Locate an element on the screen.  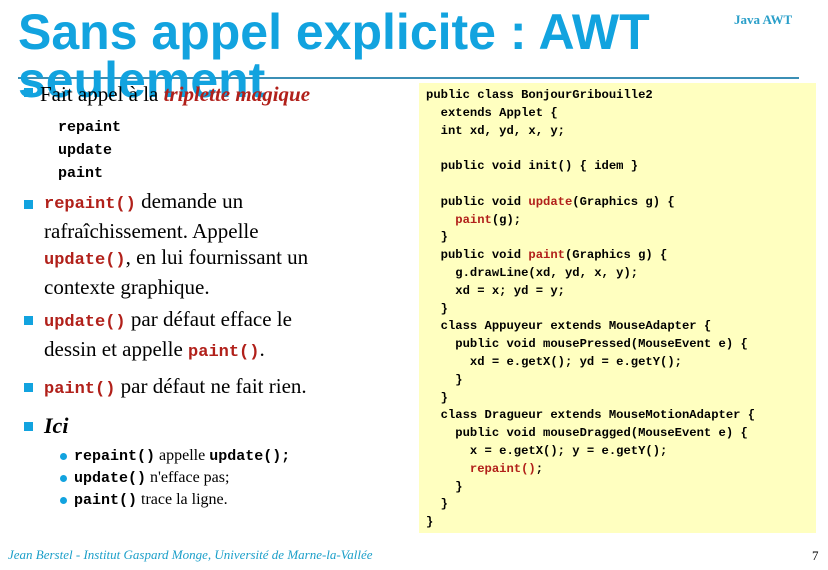
code-line: class Appuyeur extends MouseAdapter { is located at coordinates (569, 326).